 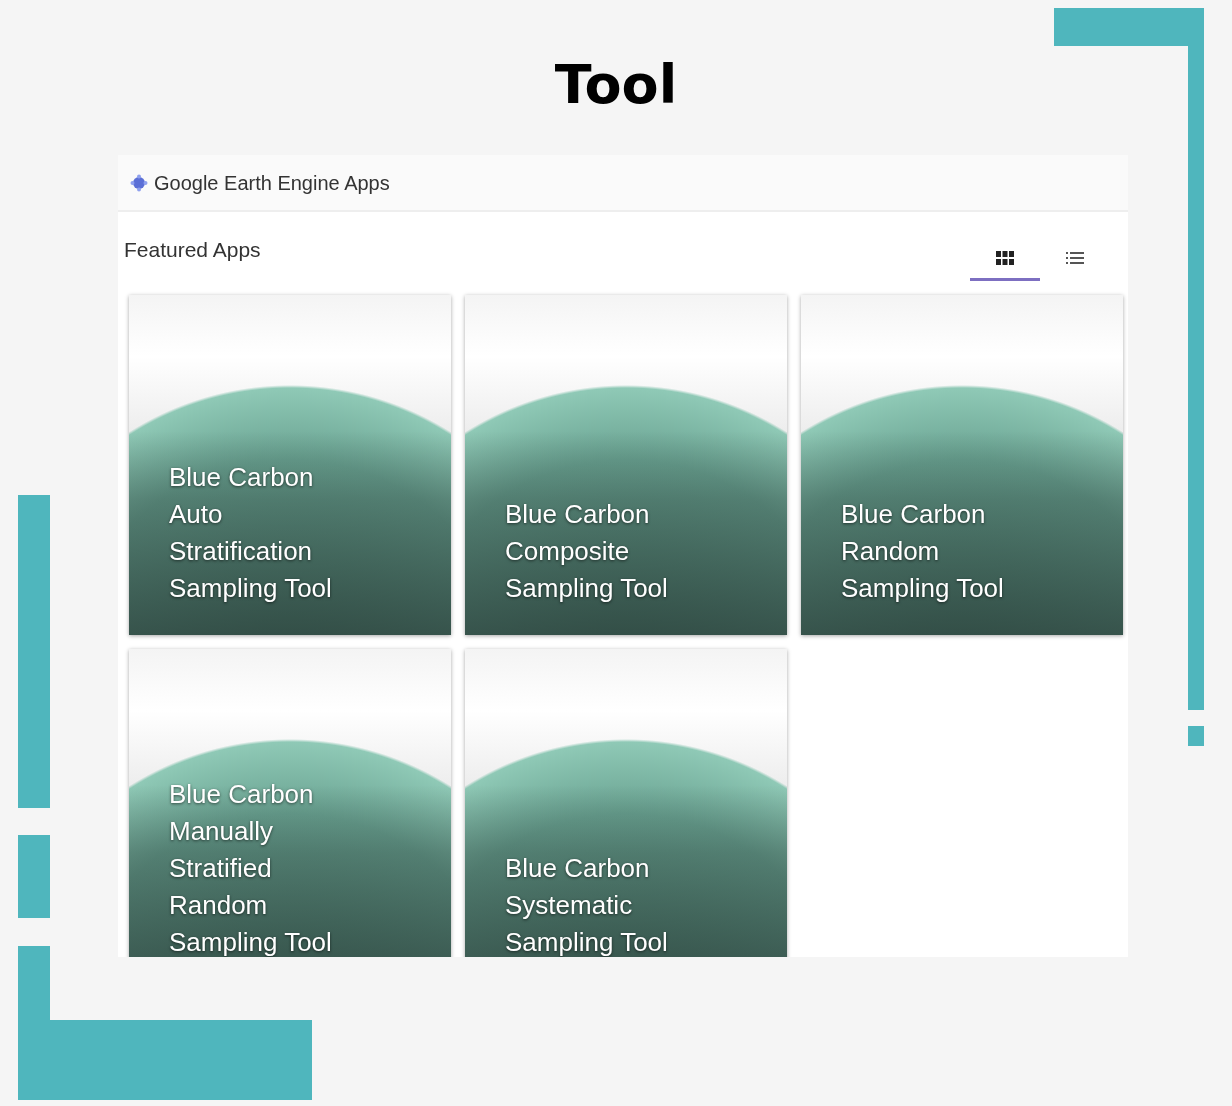 What do you see at coordinates (1075, 258) in the screenshot?
I see `list-view-icon` at bounding box center [1075, 258].